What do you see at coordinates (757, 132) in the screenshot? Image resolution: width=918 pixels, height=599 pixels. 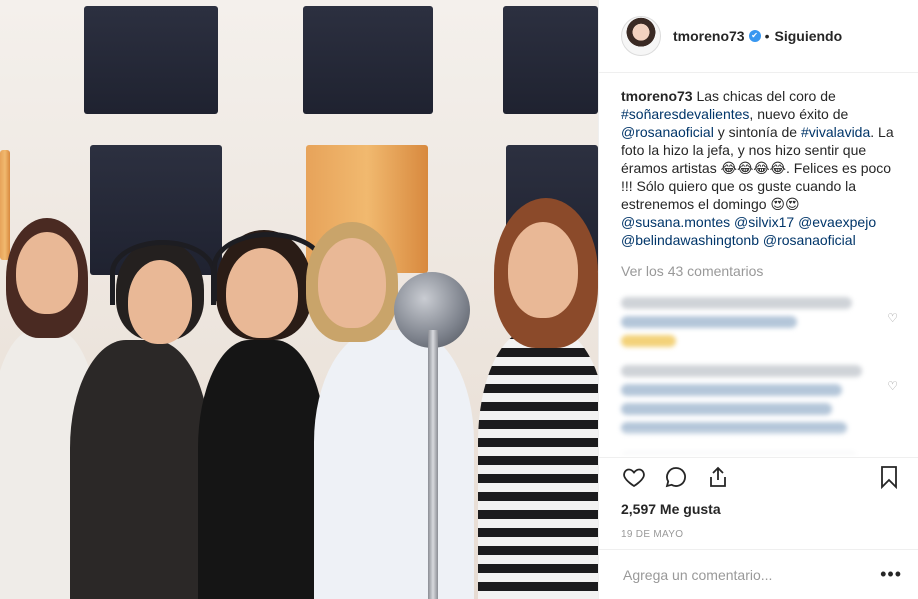 I see `caption-text: y sintonía de` at bounding box center [757, 132].